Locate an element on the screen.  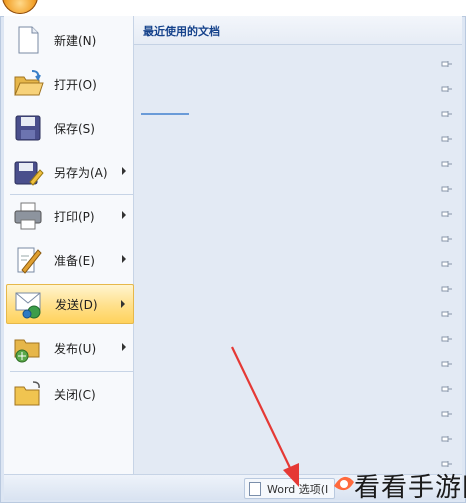
office-button is located at coordinates (20, 8).